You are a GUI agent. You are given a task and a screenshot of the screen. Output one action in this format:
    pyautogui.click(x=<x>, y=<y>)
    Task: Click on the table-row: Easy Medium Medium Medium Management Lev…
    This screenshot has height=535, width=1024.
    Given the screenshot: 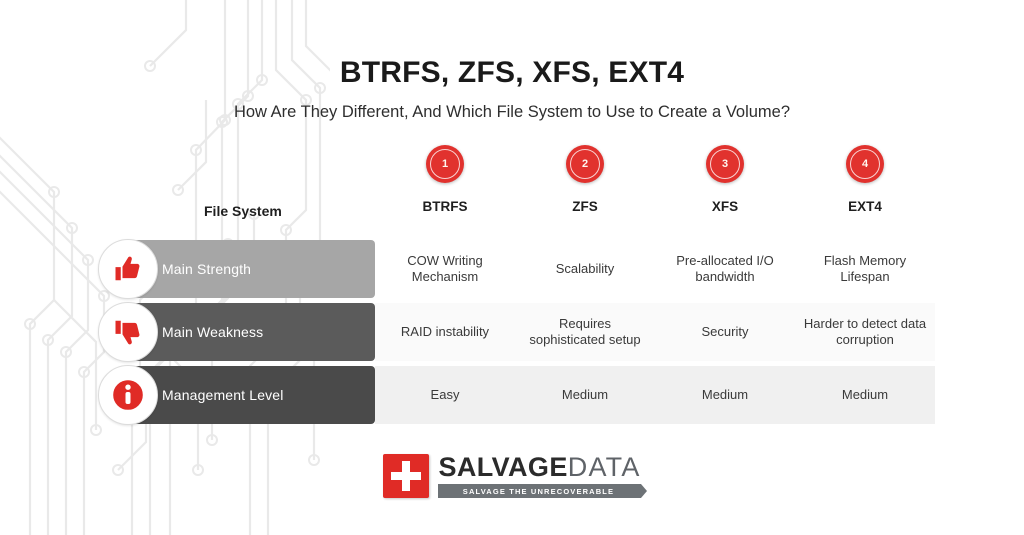 What is the action you would take?
    pyautogui.click(x=512, y=396)
    